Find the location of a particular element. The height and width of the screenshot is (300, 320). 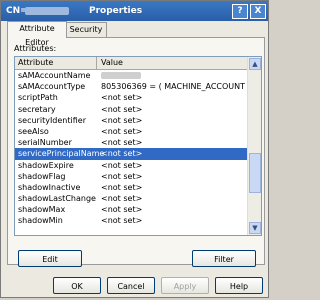

table-row: scriptPath <not set> is located at coordinates (131, 97).